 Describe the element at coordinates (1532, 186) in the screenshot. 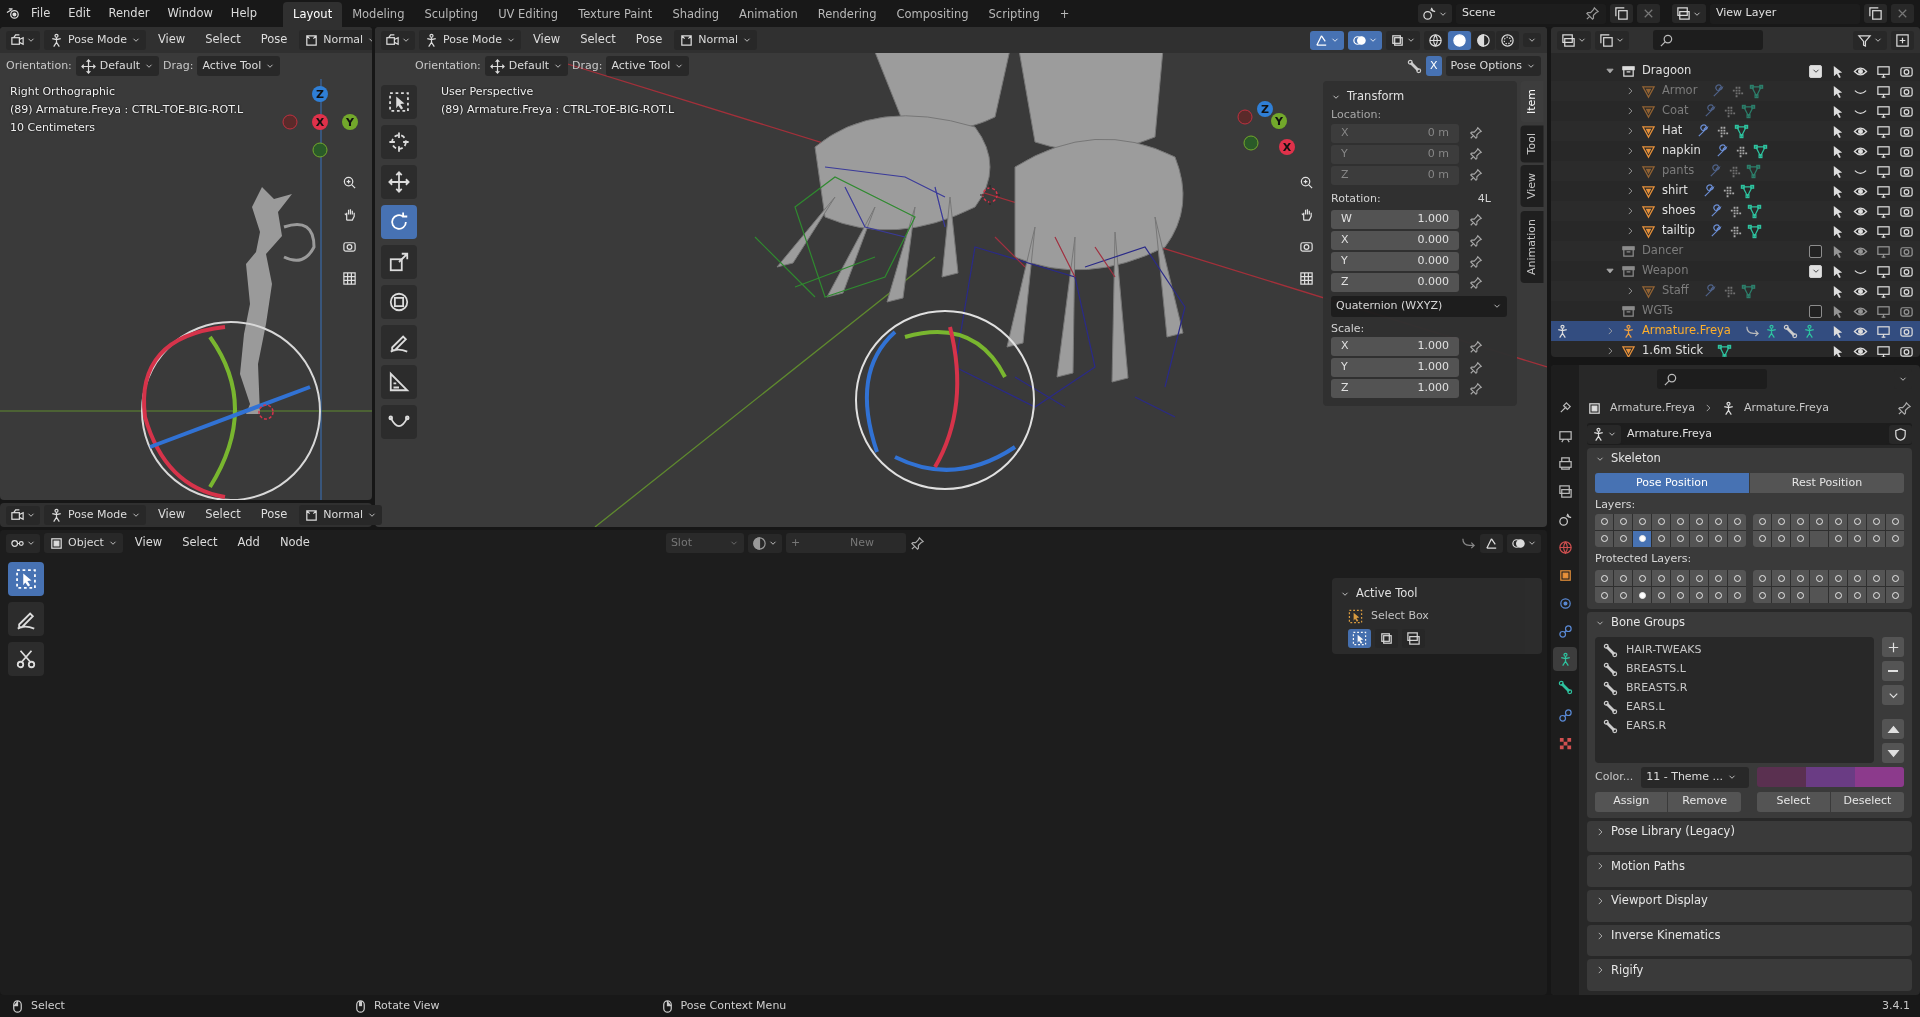

I see `sidebar-tab: View` at that location.